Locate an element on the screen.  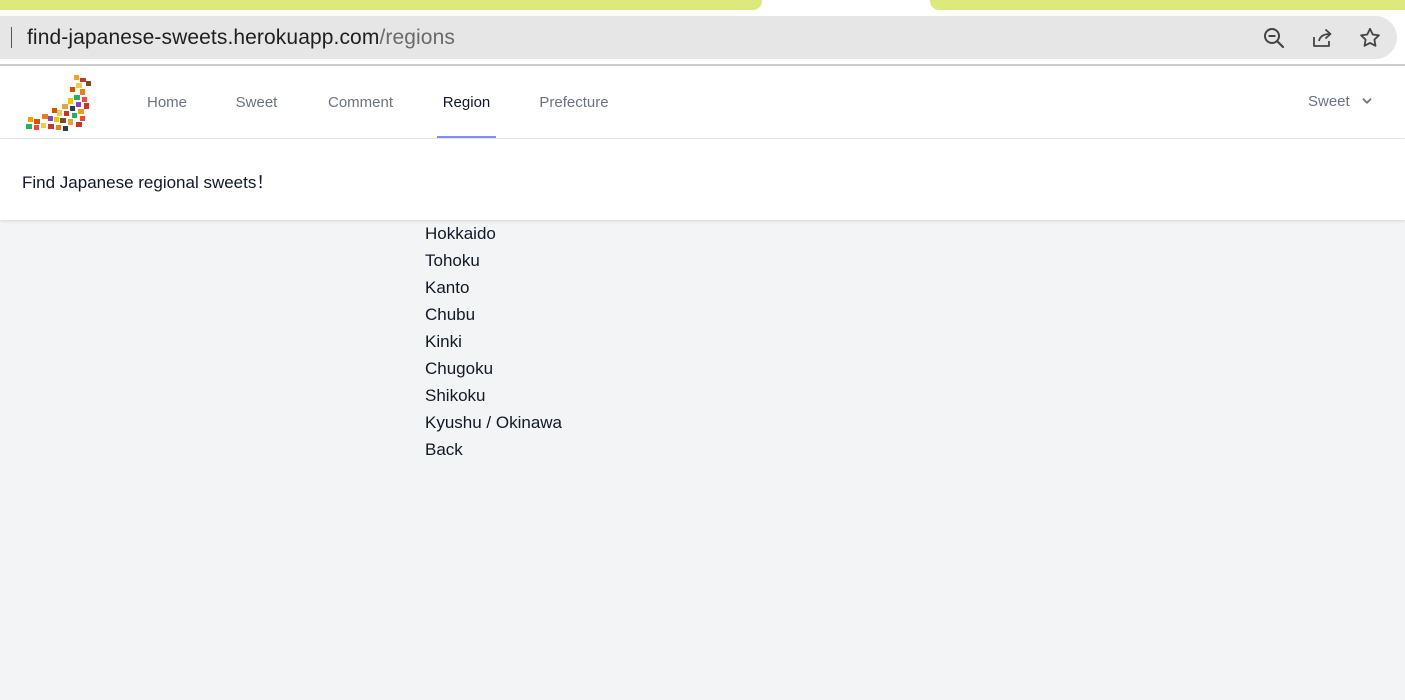
region-link-kinki: Kinki is located at coordinates (493, 341).